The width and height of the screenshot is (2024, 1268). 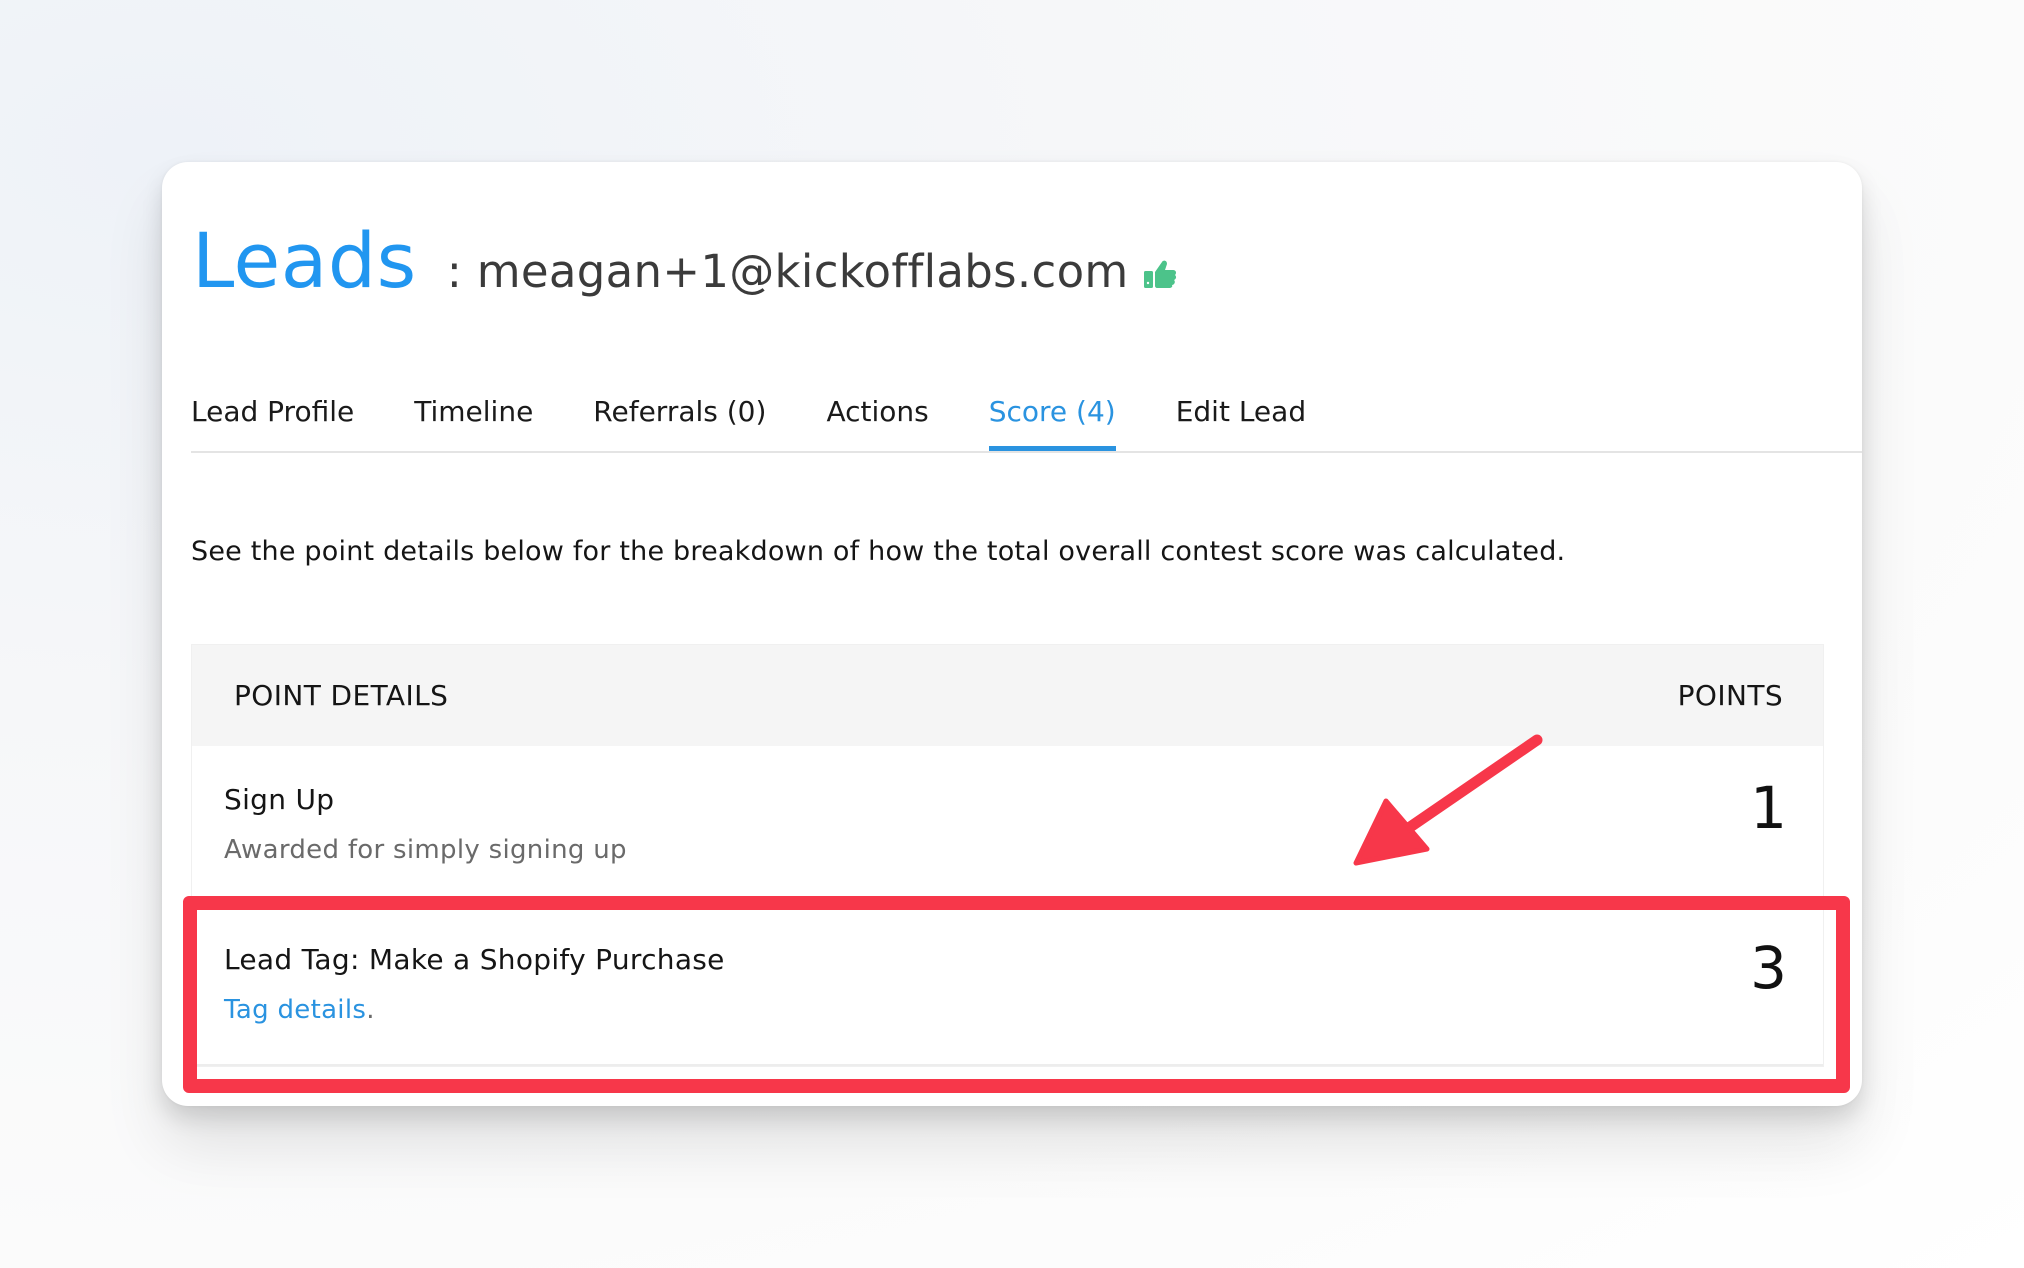 I want to click on link-suffix: ., so click(x=370, y=1010).